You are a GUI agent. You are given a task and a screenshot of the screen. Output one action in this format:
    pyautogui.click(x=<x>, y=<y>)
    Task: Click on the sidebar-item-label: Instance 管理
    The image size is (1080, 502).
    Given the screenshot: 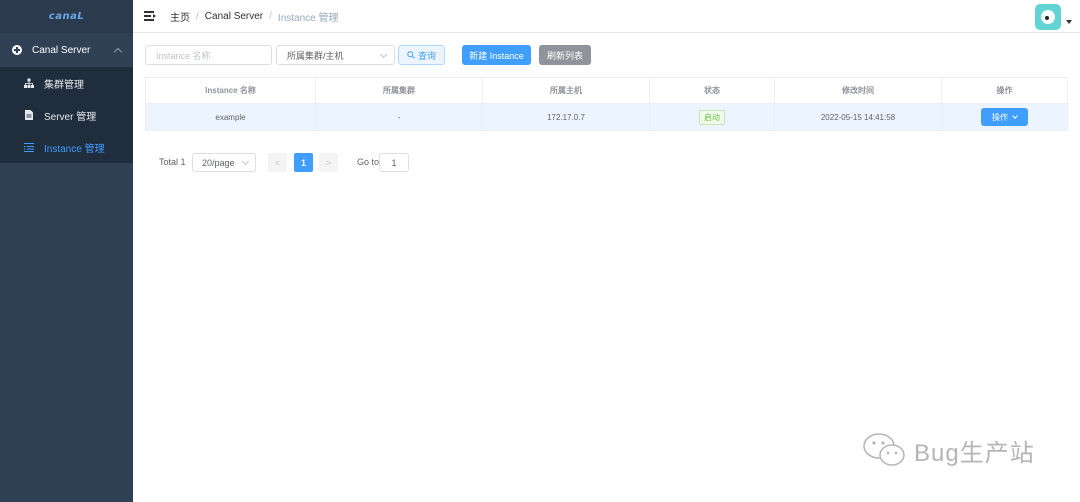 What is the action you would take?
    pyautogui.click(x=74, y=149)
    